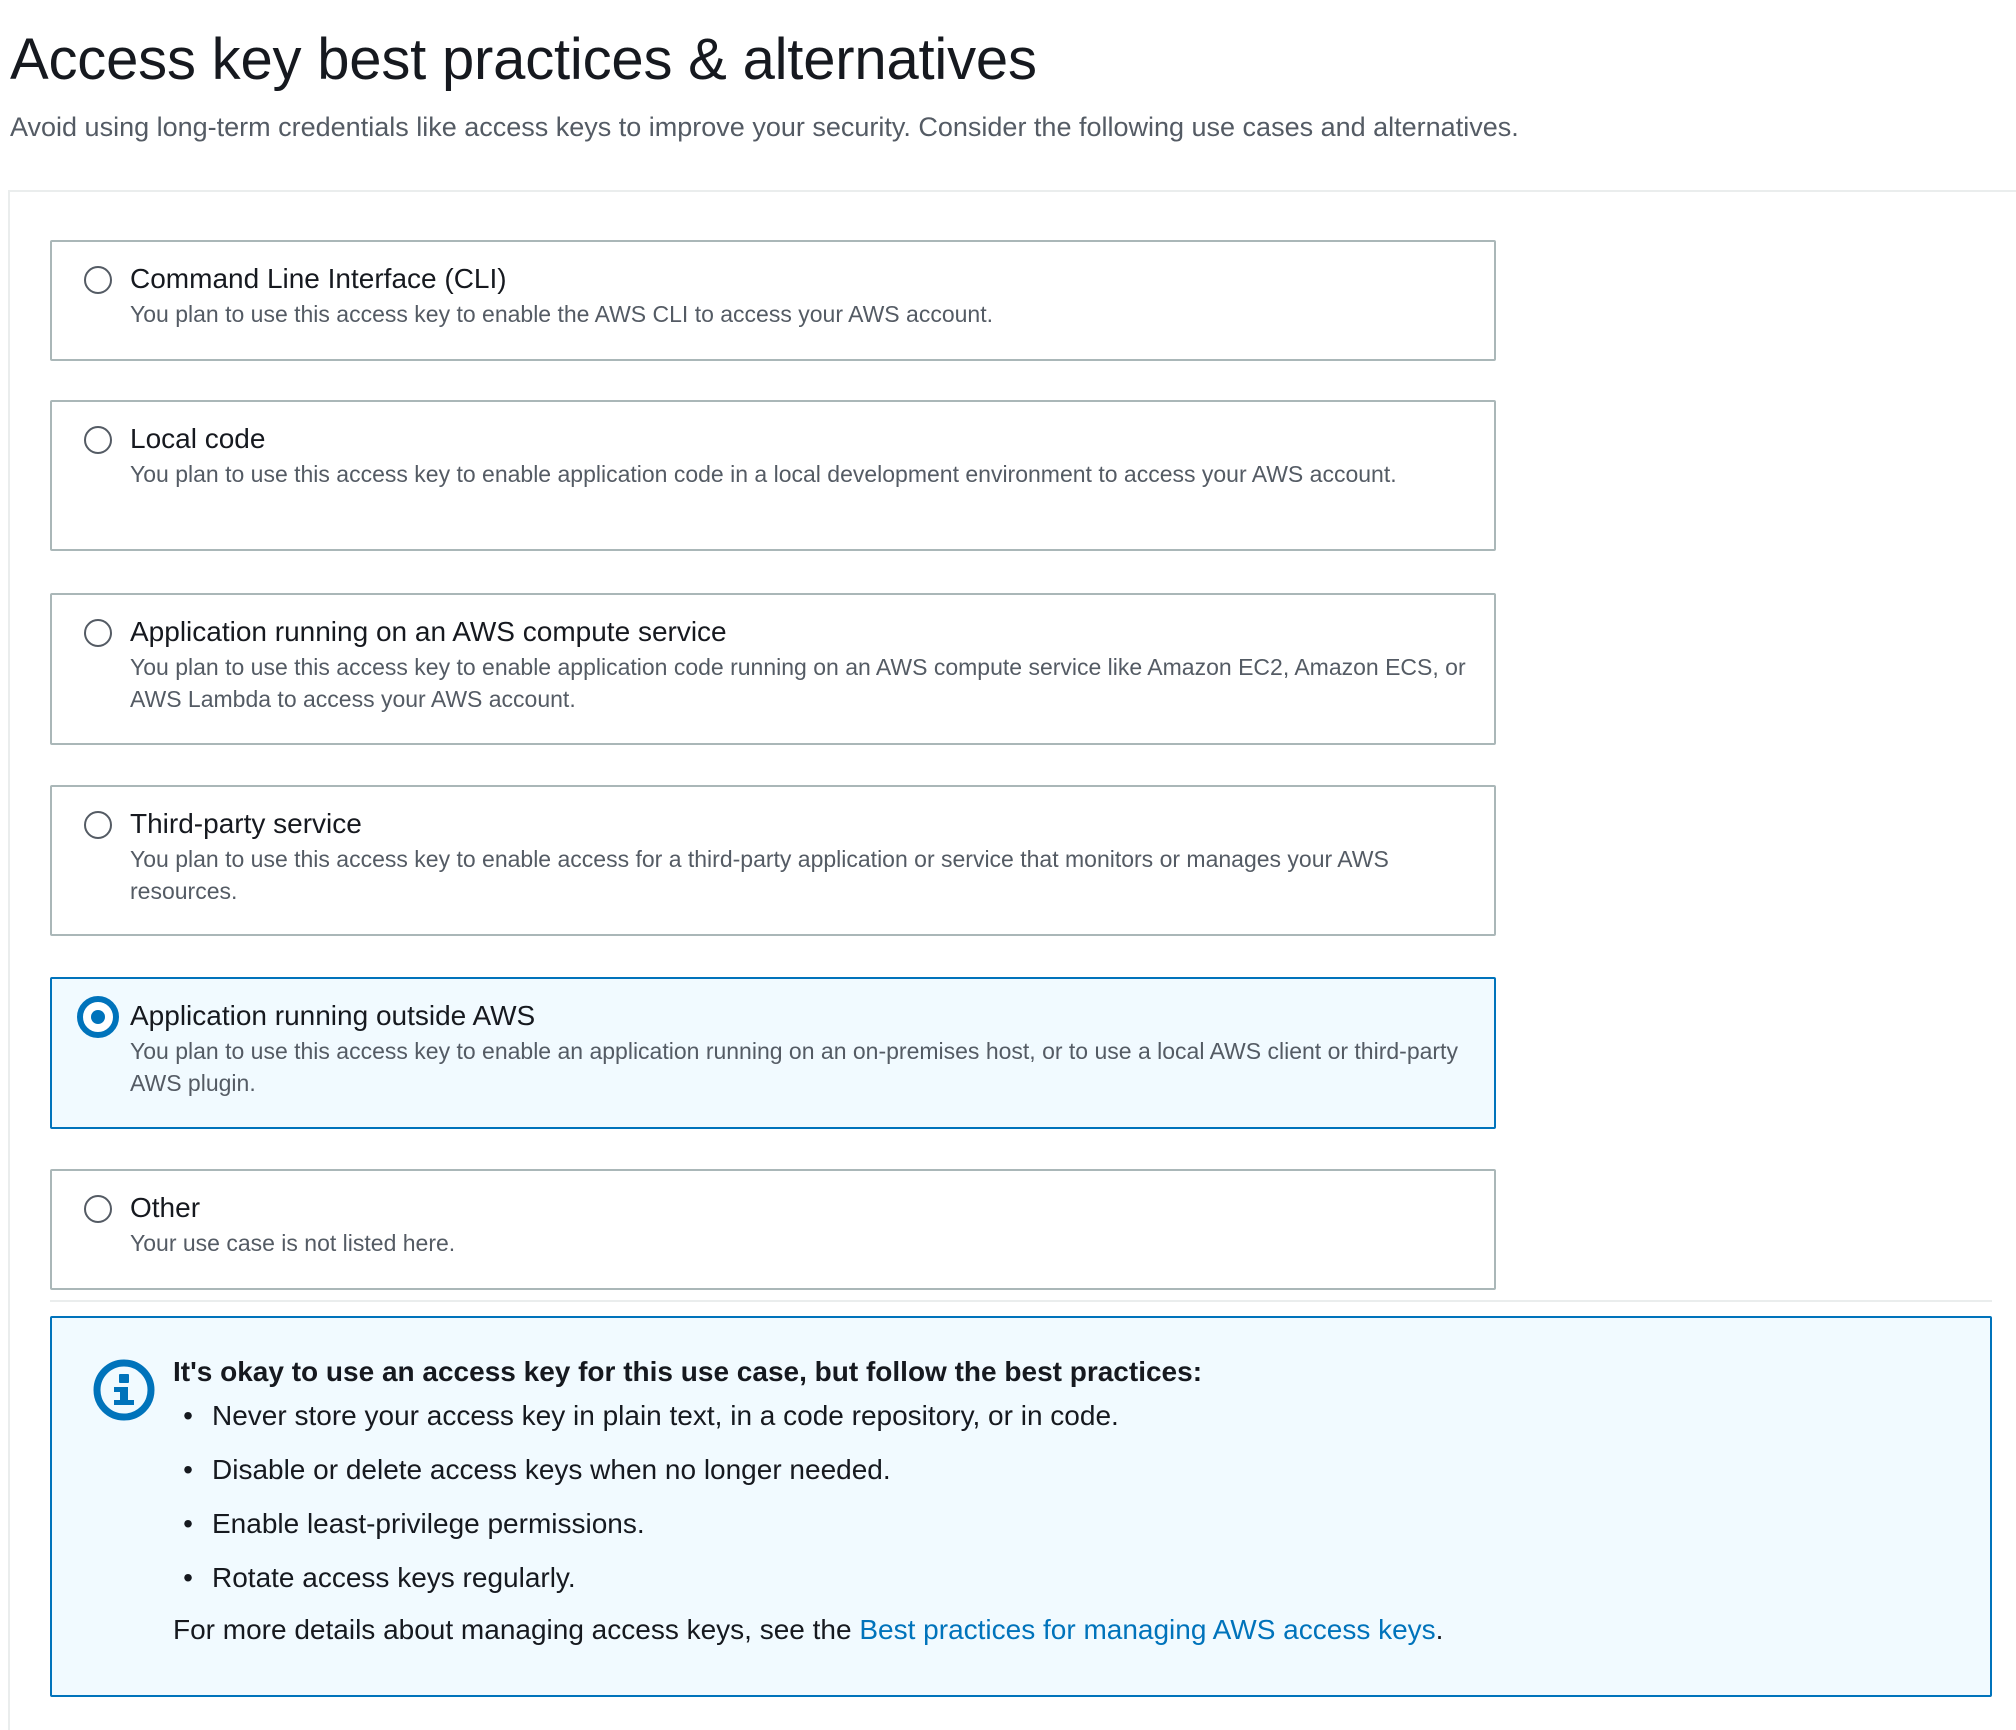  Describe the element at coordinates (1439, 1629) in the screenshot. I see `footer-punctuation: .` at that location.